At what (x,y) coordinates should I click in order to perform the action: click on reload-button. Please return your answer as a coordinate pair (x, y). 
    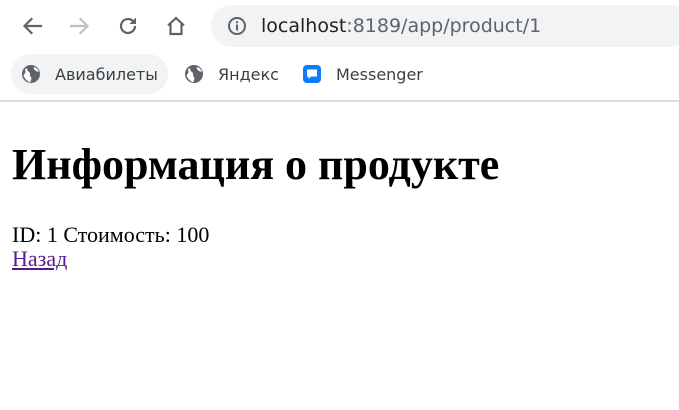
    Looking at the image, I should click on (128, 26).